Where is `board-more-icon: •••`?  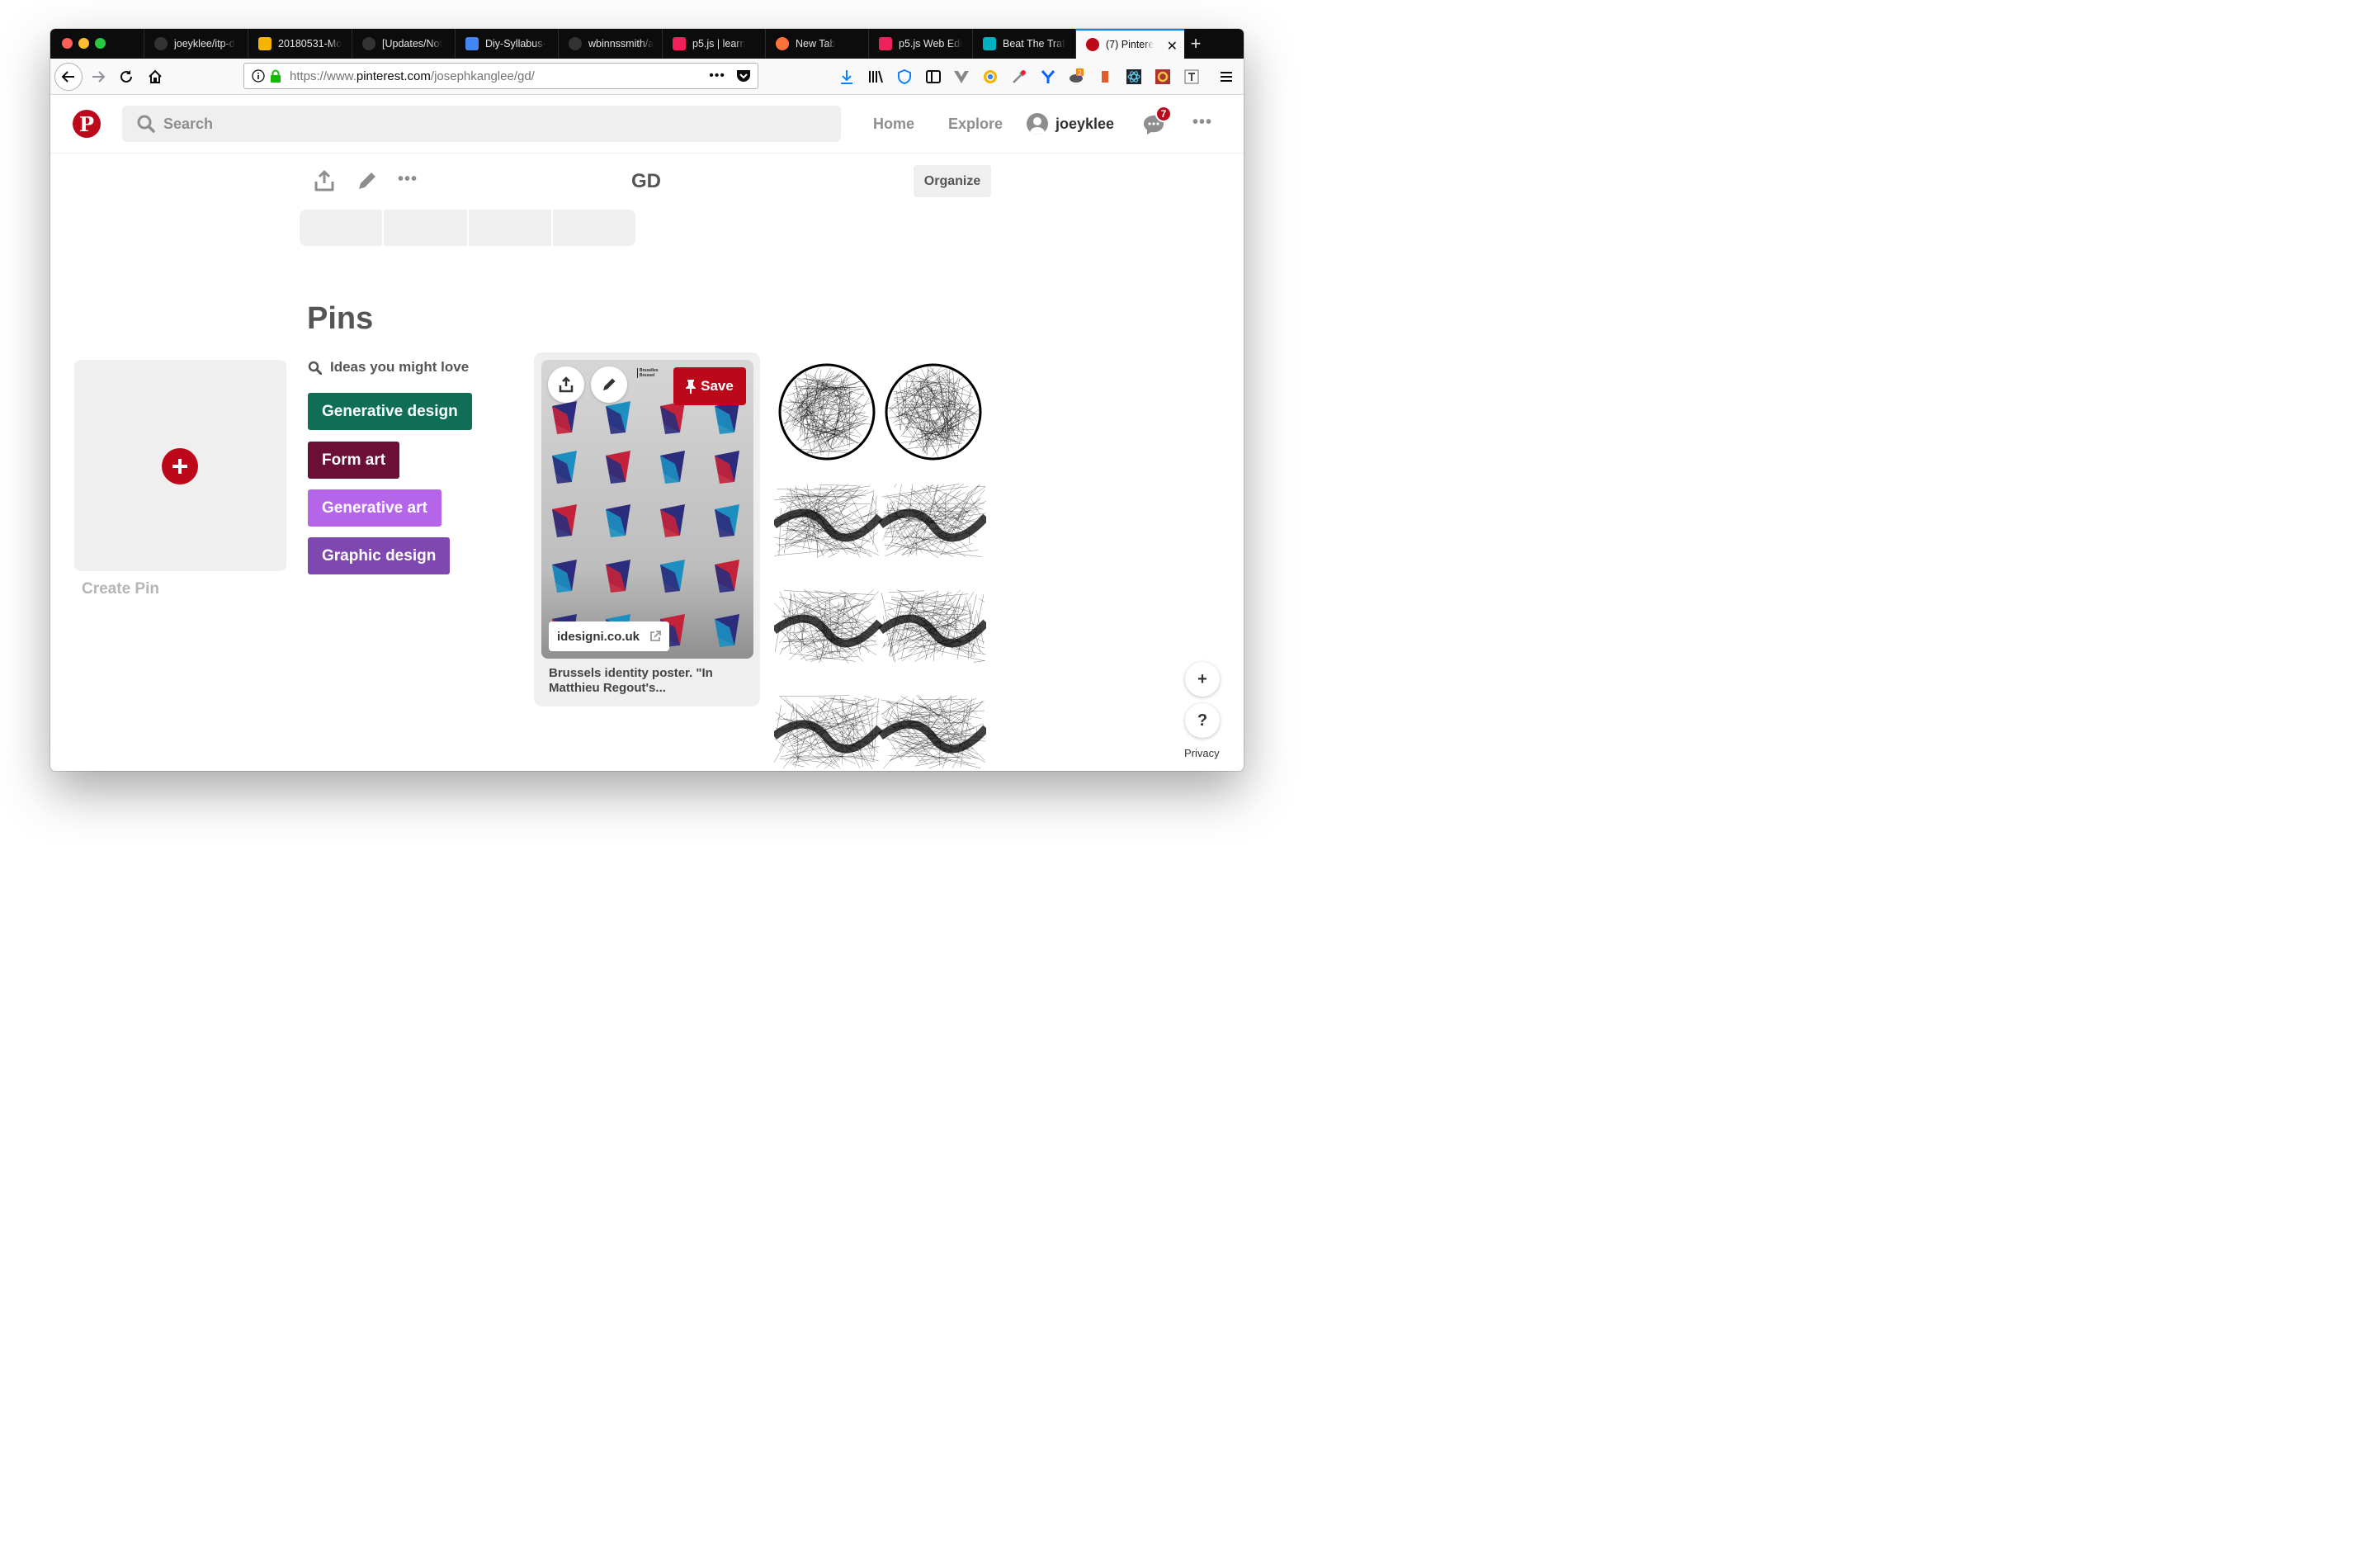
board-more-icon: ••• is located at coordinates (408, 179).